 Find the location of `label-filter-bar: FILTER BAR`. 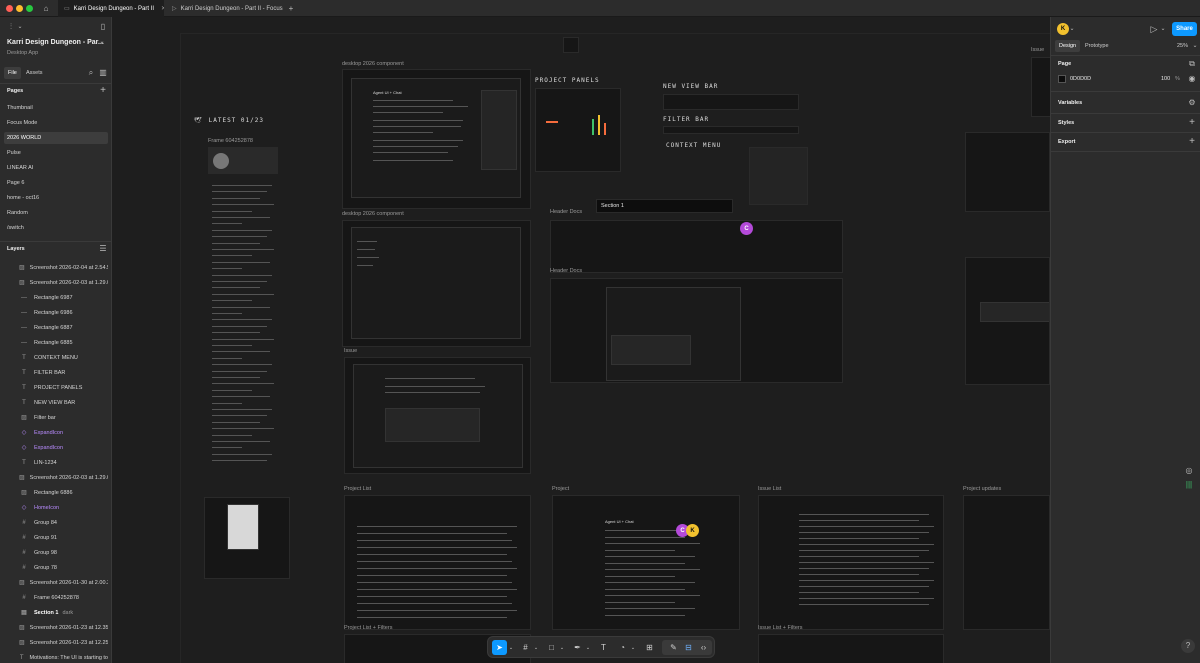

label-filter-bar: FILTER BAR is located at coordinates (686, 119).